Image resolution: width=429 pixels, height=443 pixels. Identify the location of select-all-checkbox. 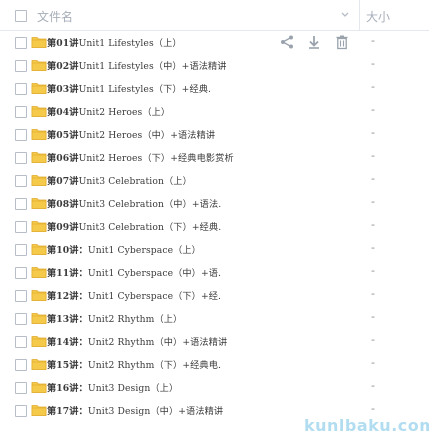
(21, 16).